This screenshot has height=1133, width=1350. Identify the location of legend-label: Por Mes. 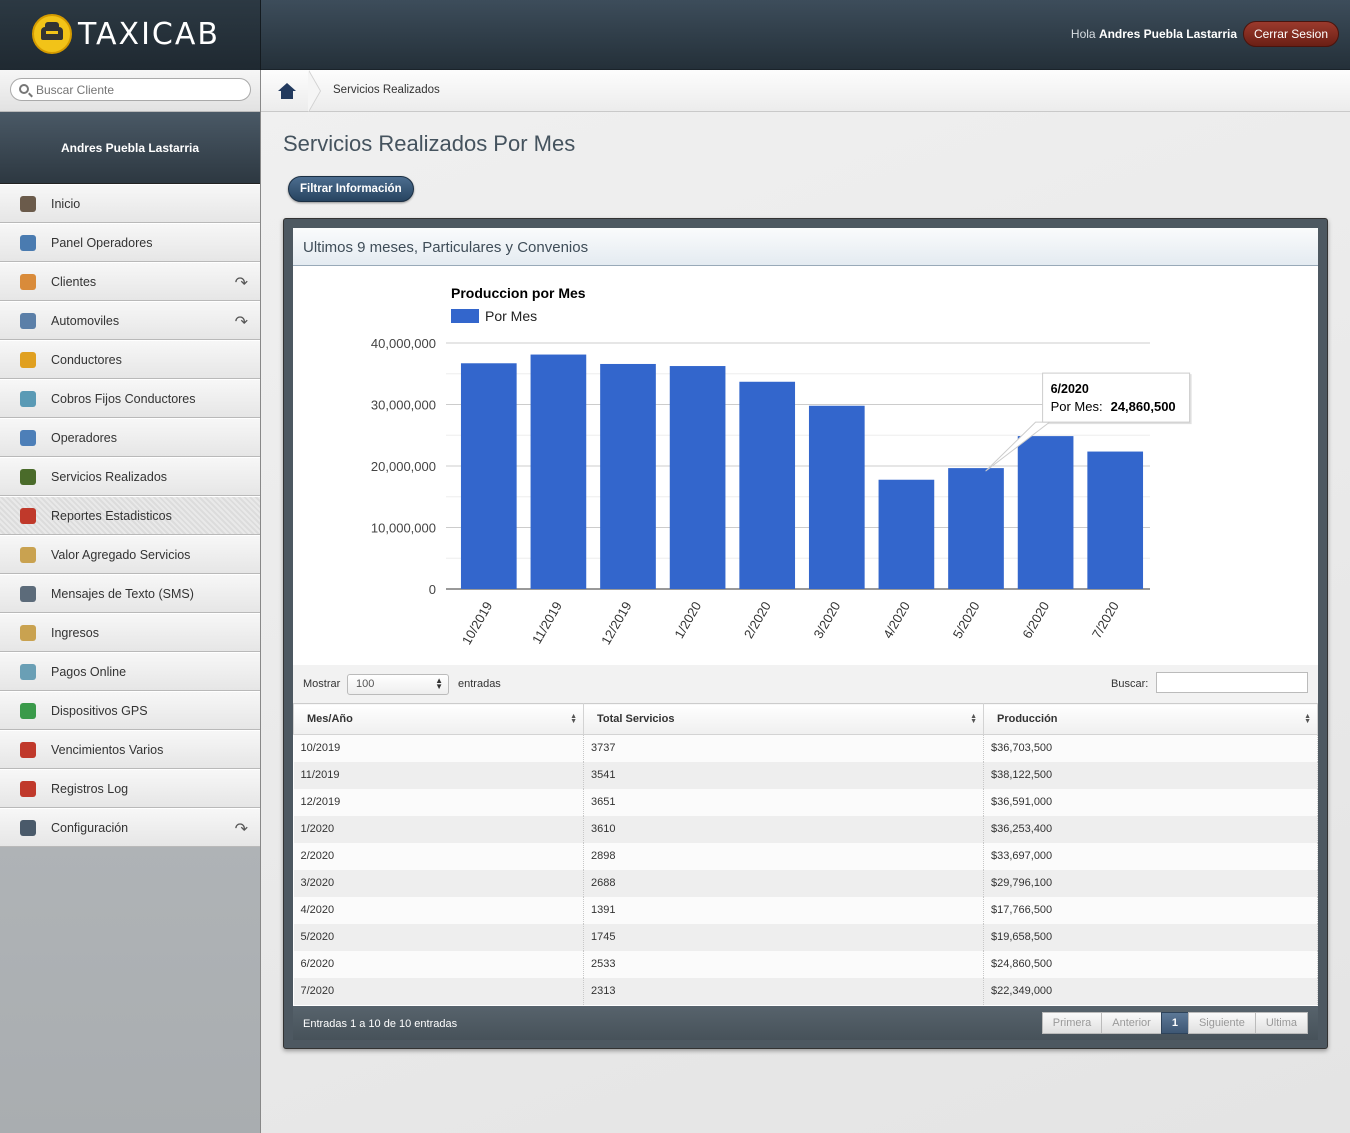
(511, 316).